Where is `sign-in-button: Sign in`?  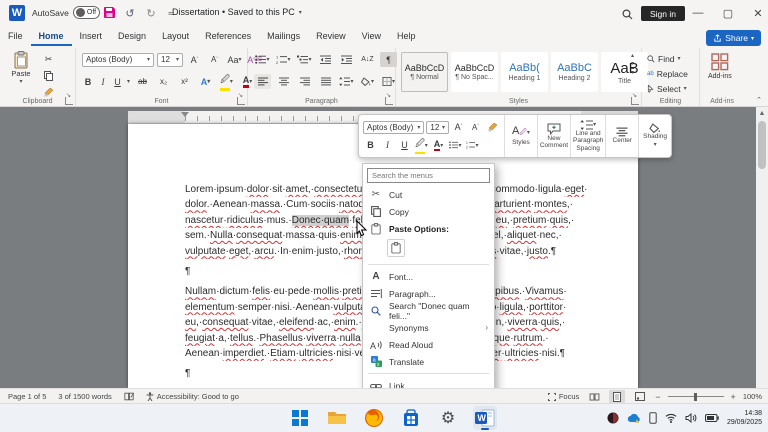 sign-in-button: Sign in is located at coordinates (663, 13).